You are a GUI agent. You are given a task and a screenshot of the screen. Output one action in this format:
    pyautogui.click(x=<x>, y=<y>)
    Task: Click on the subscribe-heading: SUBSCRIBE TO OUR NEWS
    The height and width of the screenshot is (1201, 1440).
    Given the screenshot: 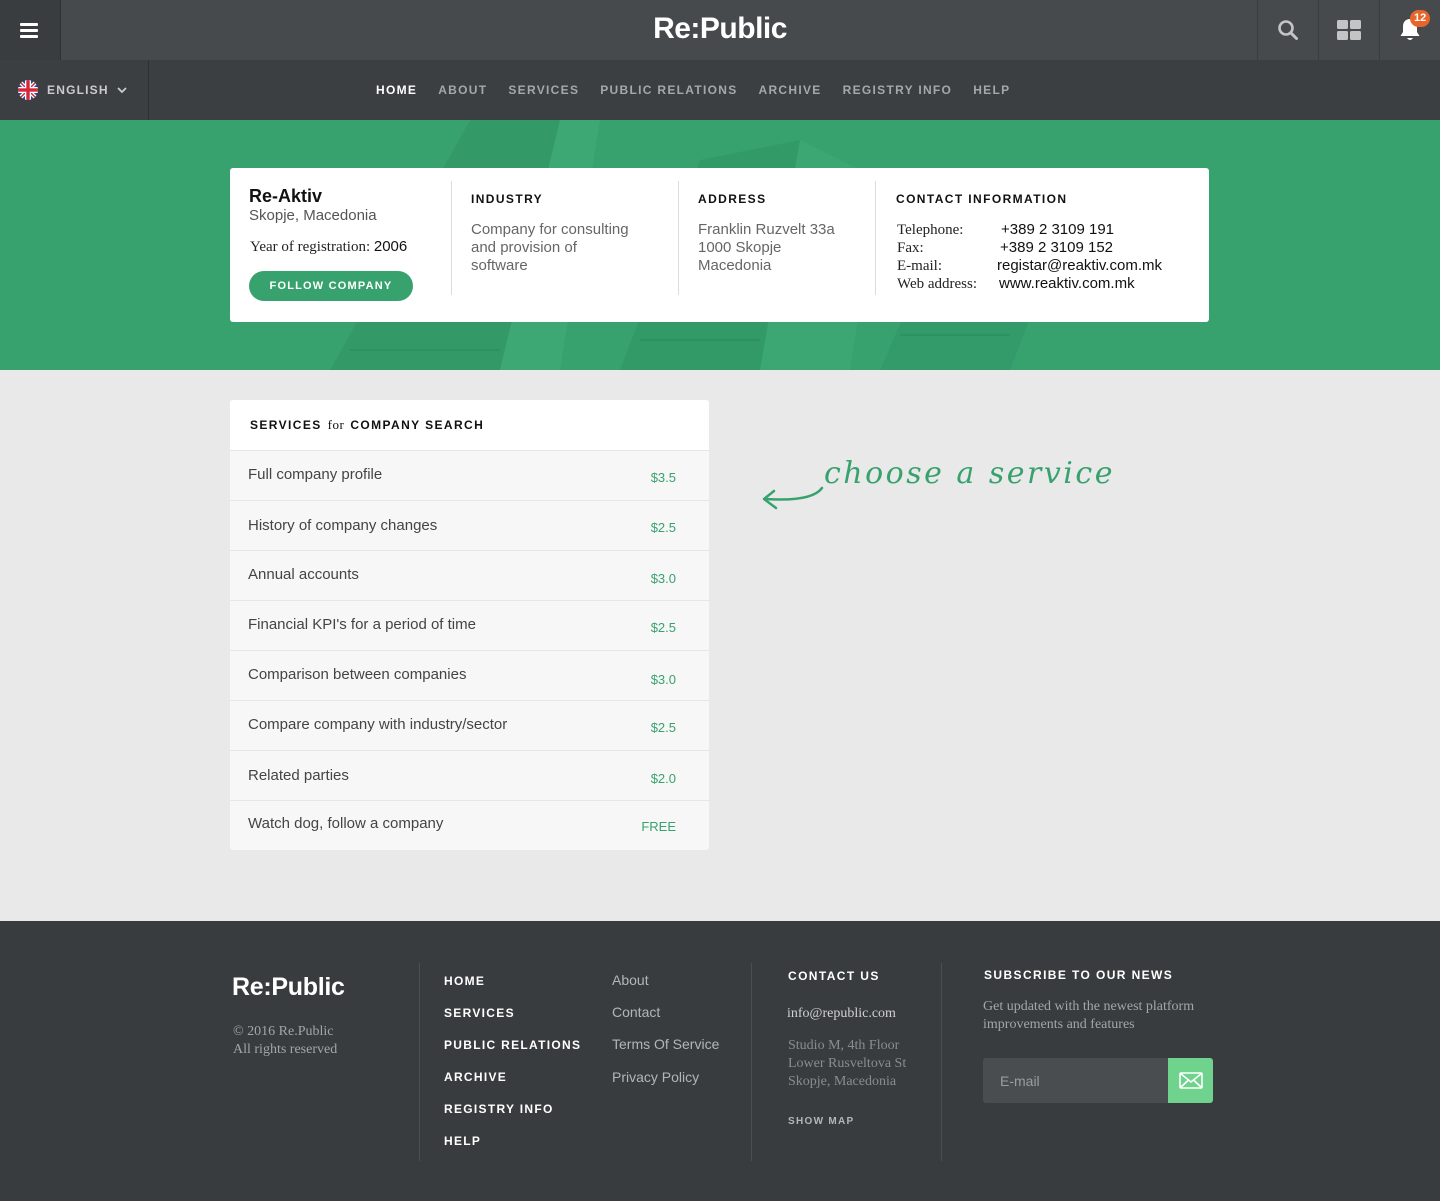 What is the action you would take?
    pyautogui.click(x=1079, y=975)
    